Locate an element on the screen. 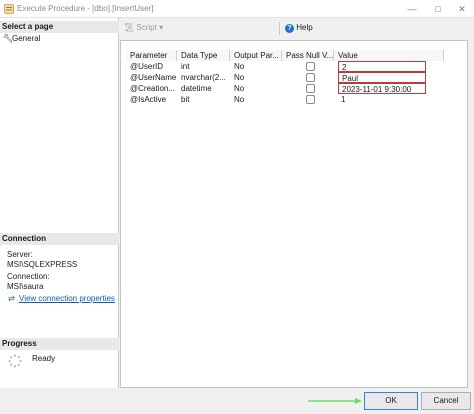  server-value: MSI\SQLEXPRESS is located at coordinates (42, 264).